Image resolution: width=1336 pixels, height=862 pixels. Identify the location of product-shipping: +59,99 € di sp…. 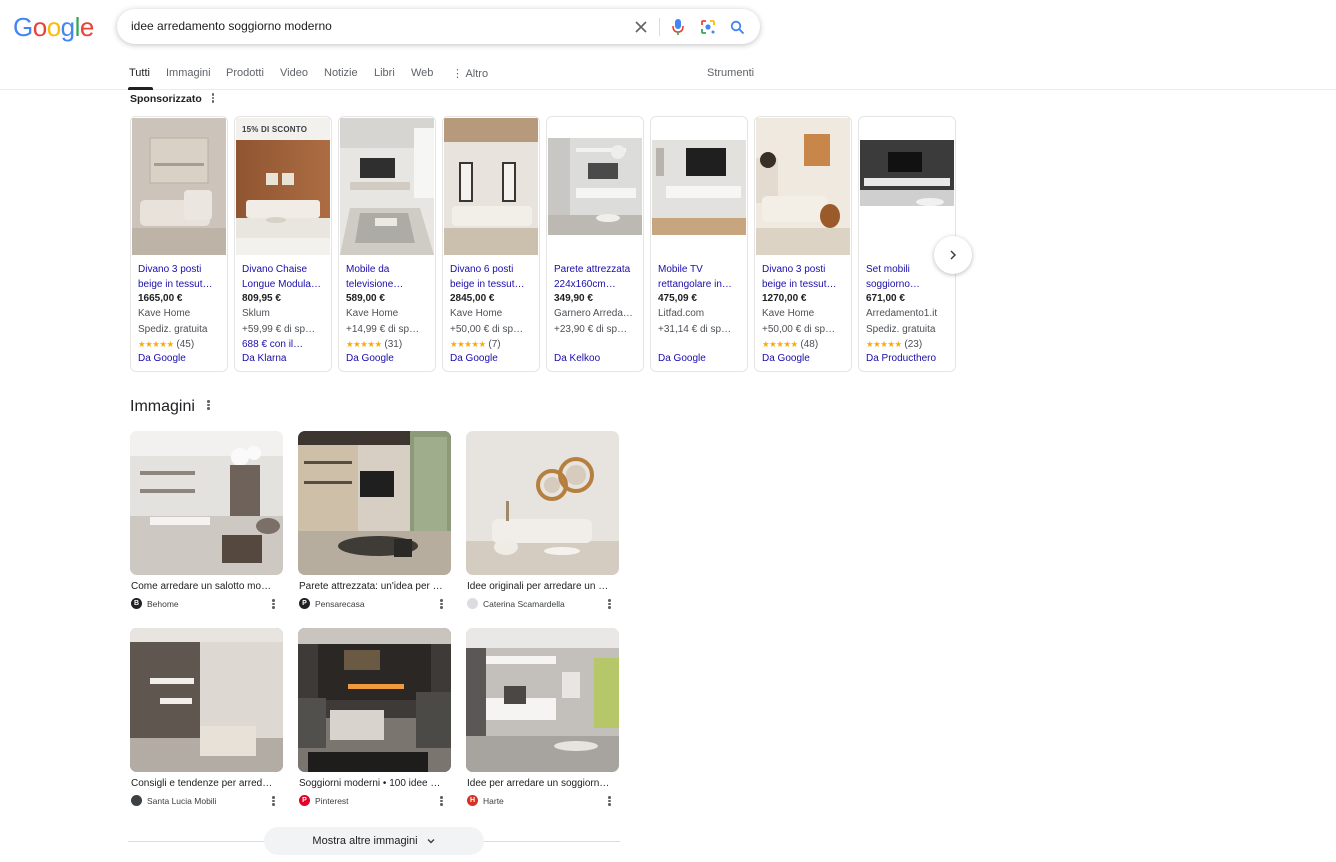
(279, 329).